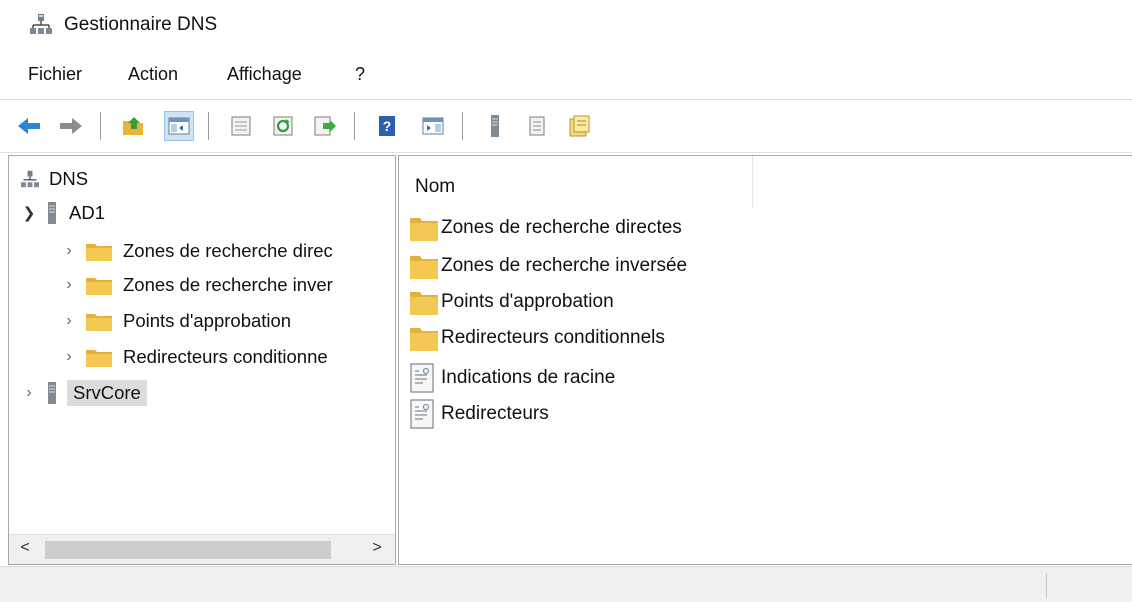 Image resolution: width=1132 pixels, height=602 pixels. What do you see at coordinates (527, 301) in the screenshot?
I see `list-item-label: Points d'approbation` at bounding box center [527, 301].